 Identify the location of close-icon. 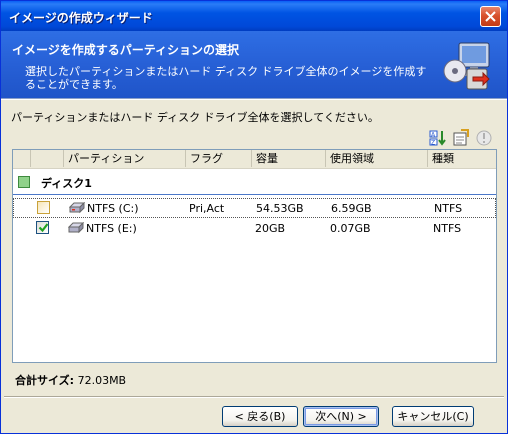
(490, 16).